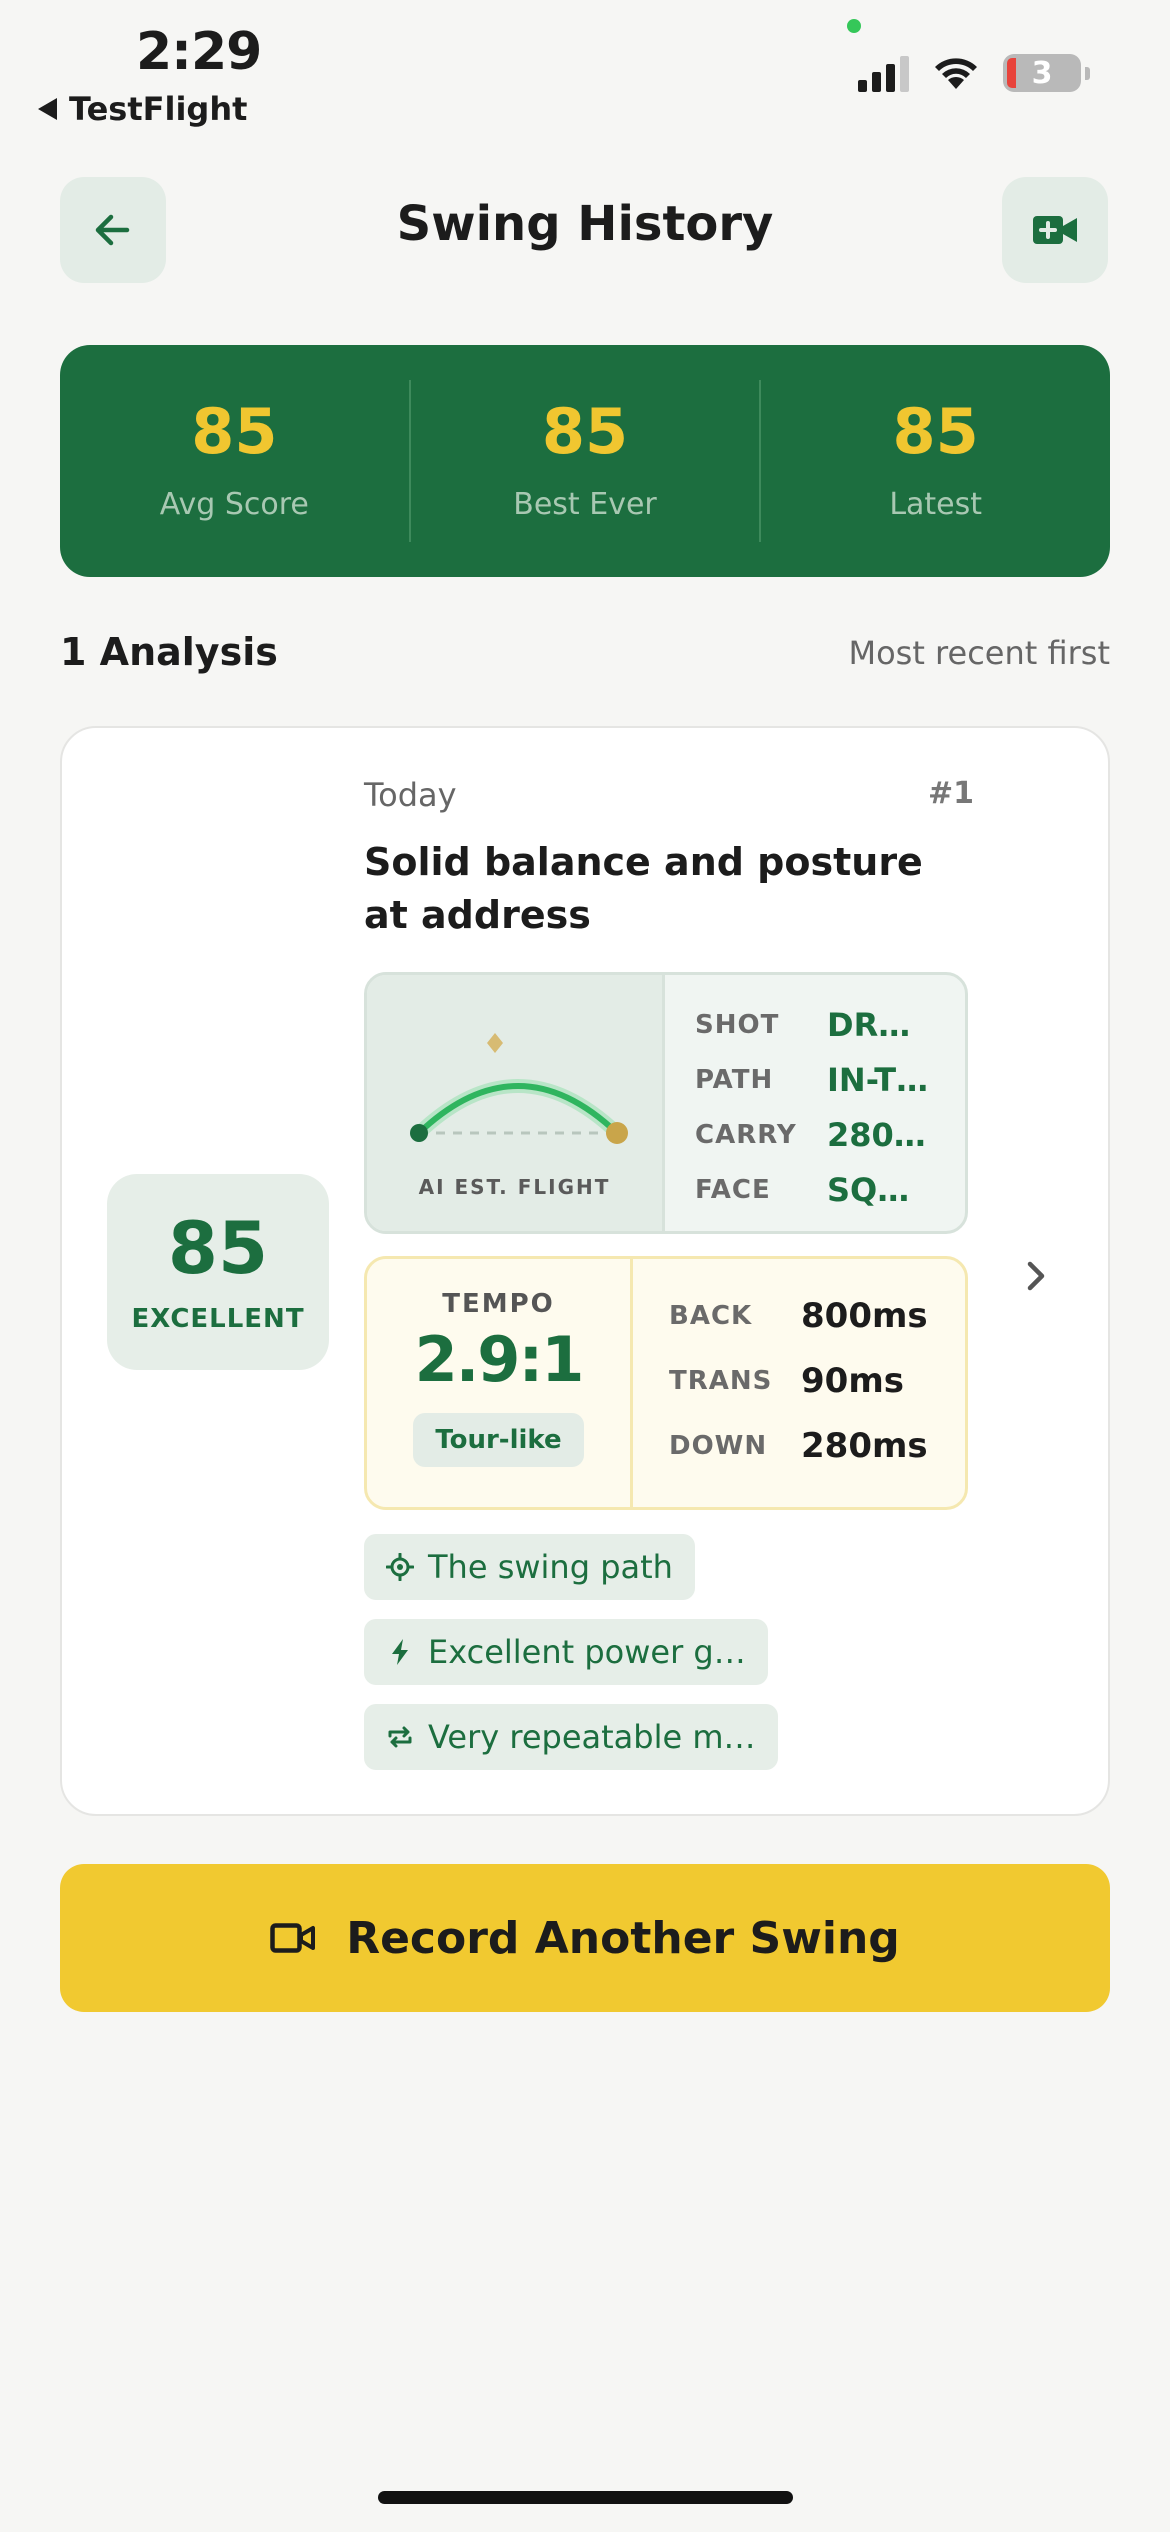 This screenshot has width=1170, height=2532. What do you see at coordinates (864, 1445) in the screenshot?
I see `phase-value: 280ms` at bounding box center [864, 1445].